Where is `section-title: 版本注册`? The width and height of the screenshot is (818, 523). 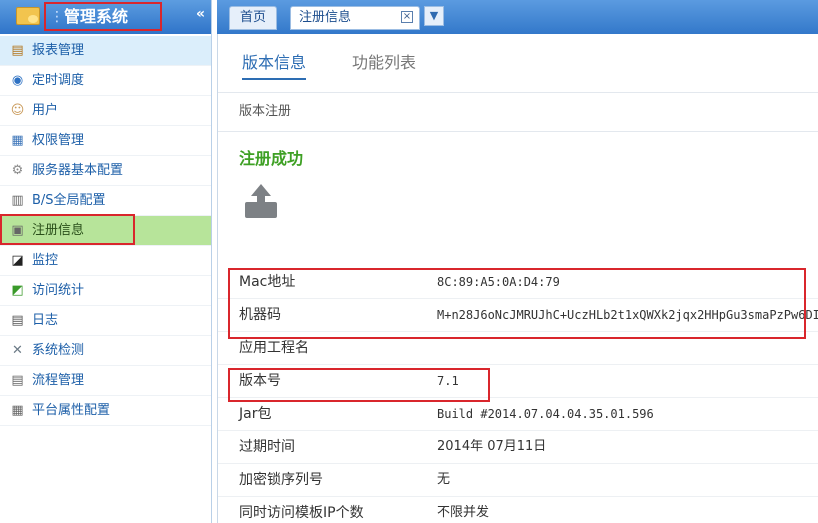 section-title: 版本注册 is located at coordinates (518, 112).